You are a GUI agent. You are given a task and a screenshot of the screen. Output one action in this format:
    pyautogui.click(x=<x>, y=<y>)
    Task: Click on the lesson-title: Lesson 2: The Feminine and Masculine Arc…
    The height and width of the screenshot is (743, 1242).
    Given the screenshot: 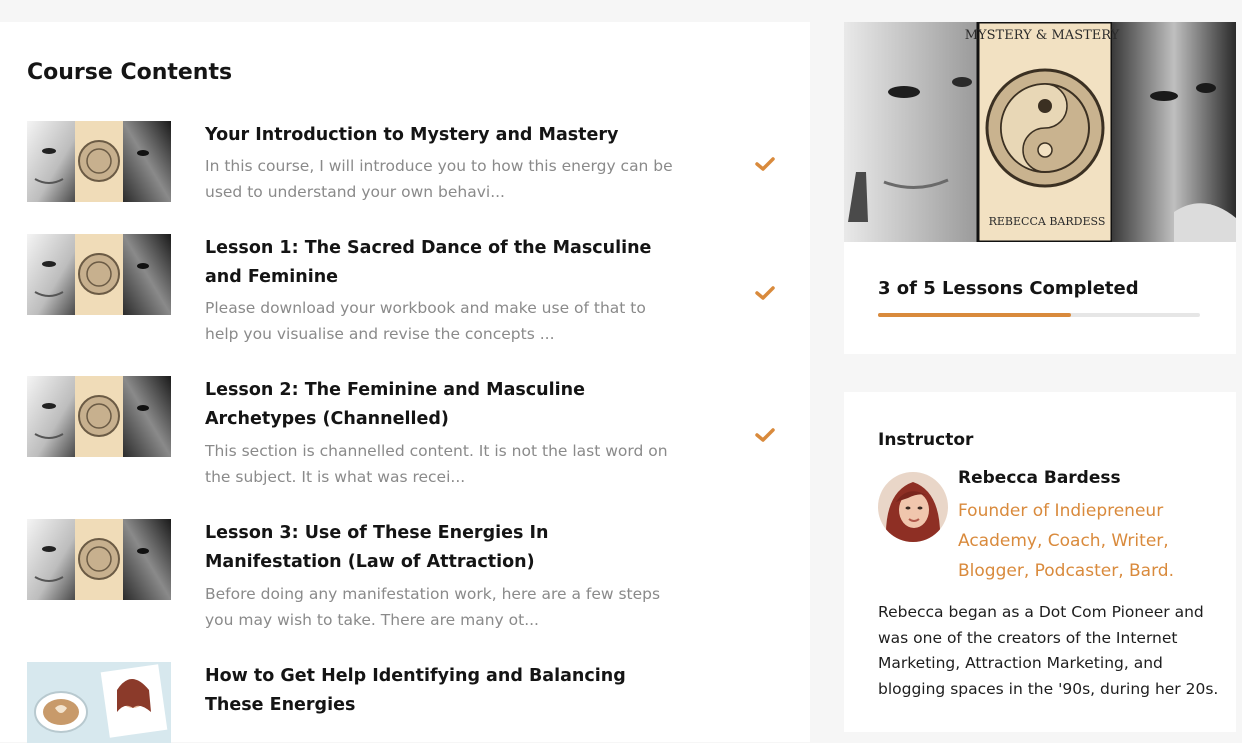 What is the action you would take?
    pyautogui.click(x=445, y=405)
    